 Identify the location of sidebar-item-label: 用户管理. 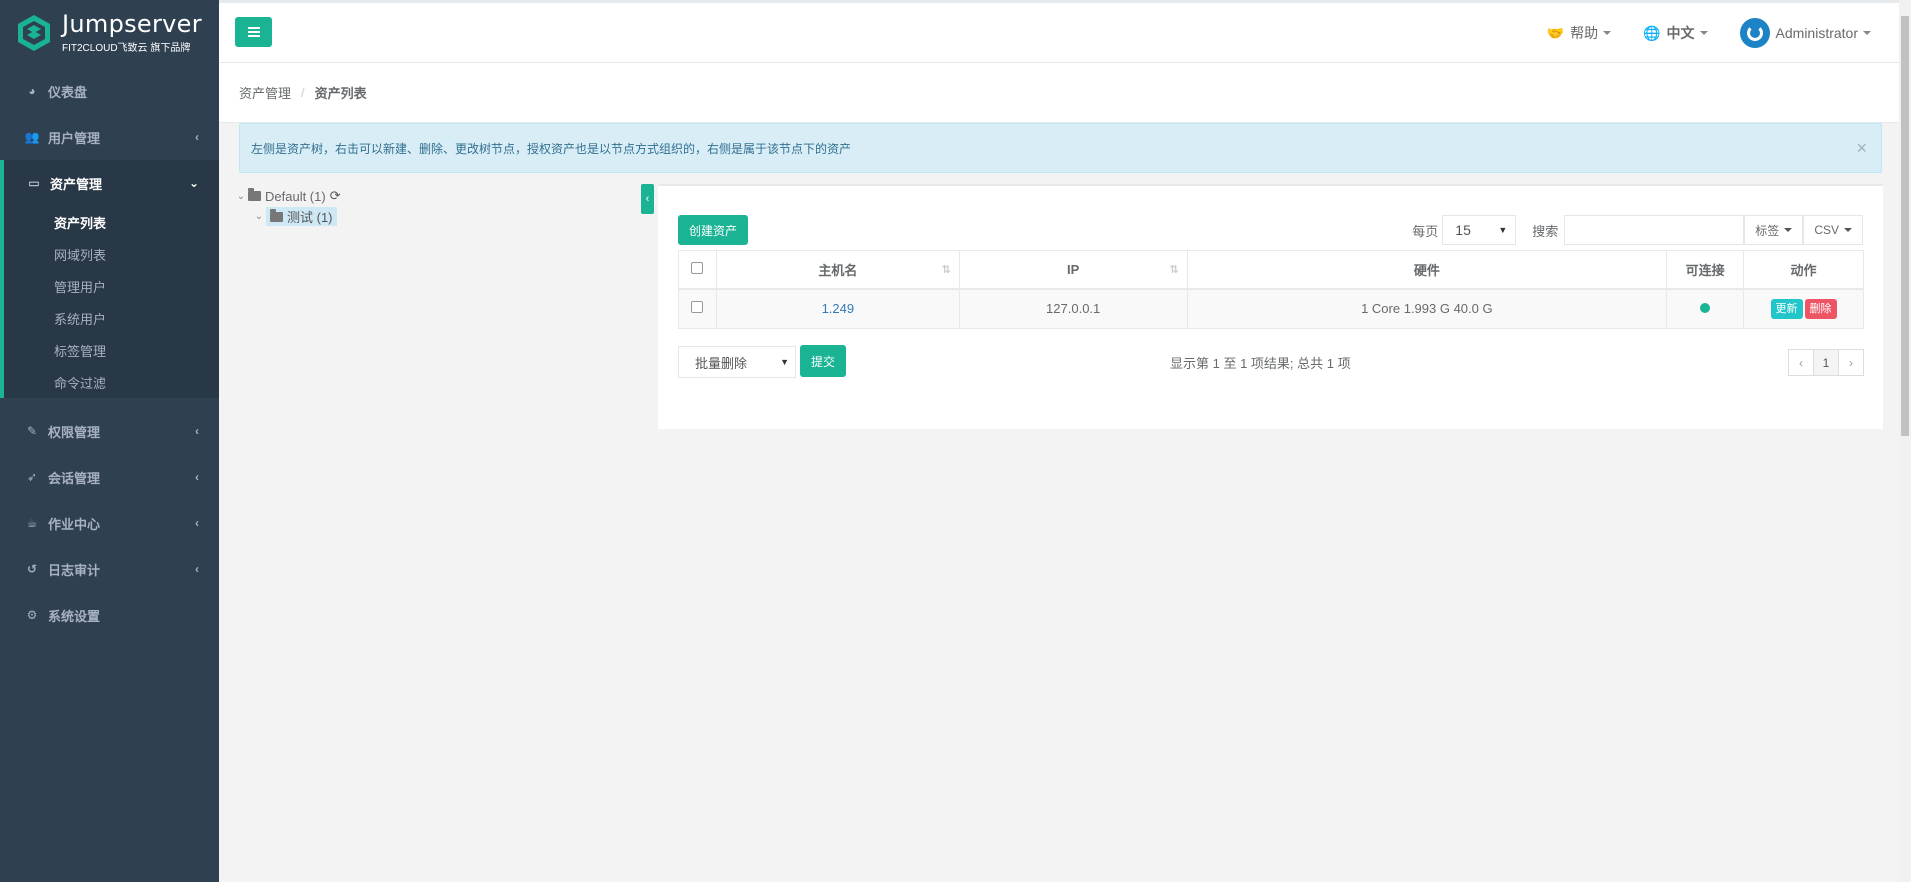
(74, 138).